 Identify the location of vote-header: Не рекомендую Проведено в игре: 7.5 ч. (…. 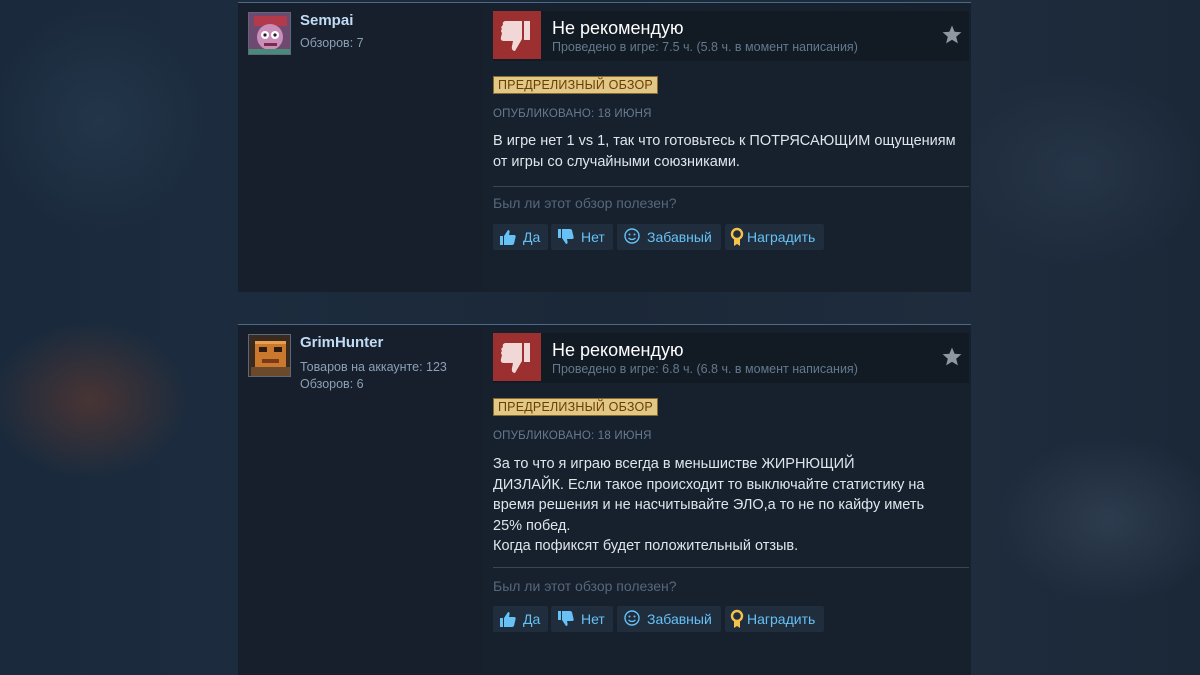
(731, 36).